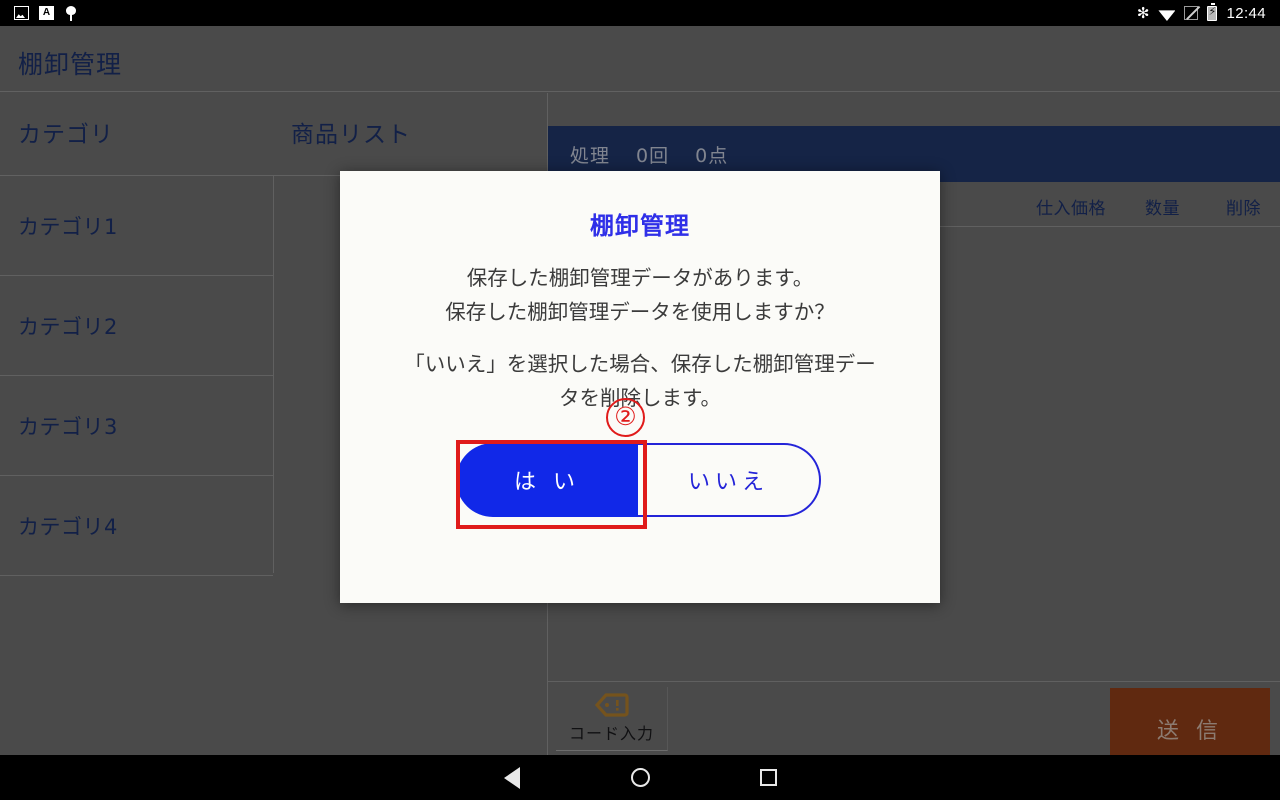 Image resolution: width=1280 pixels, height=800 pixels. What do you see at coordinates (640, 312) in the screenshot?
I see `dialog-message-line-2: 保存した棚卸管理データを使用しますか？` at bounding box center [640, 312].